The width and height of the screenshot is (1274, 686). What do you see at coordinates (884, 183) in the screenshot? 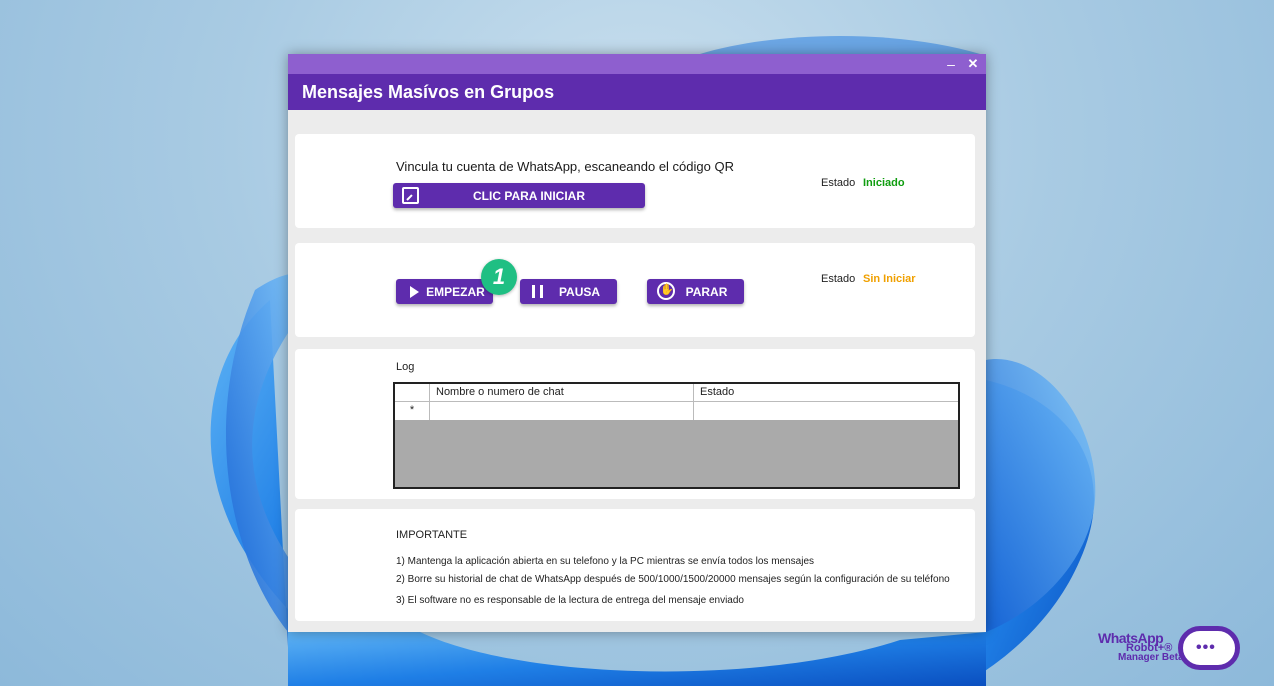
I see `connect-status-value: Iniciado` at bounding box center [884, 183].